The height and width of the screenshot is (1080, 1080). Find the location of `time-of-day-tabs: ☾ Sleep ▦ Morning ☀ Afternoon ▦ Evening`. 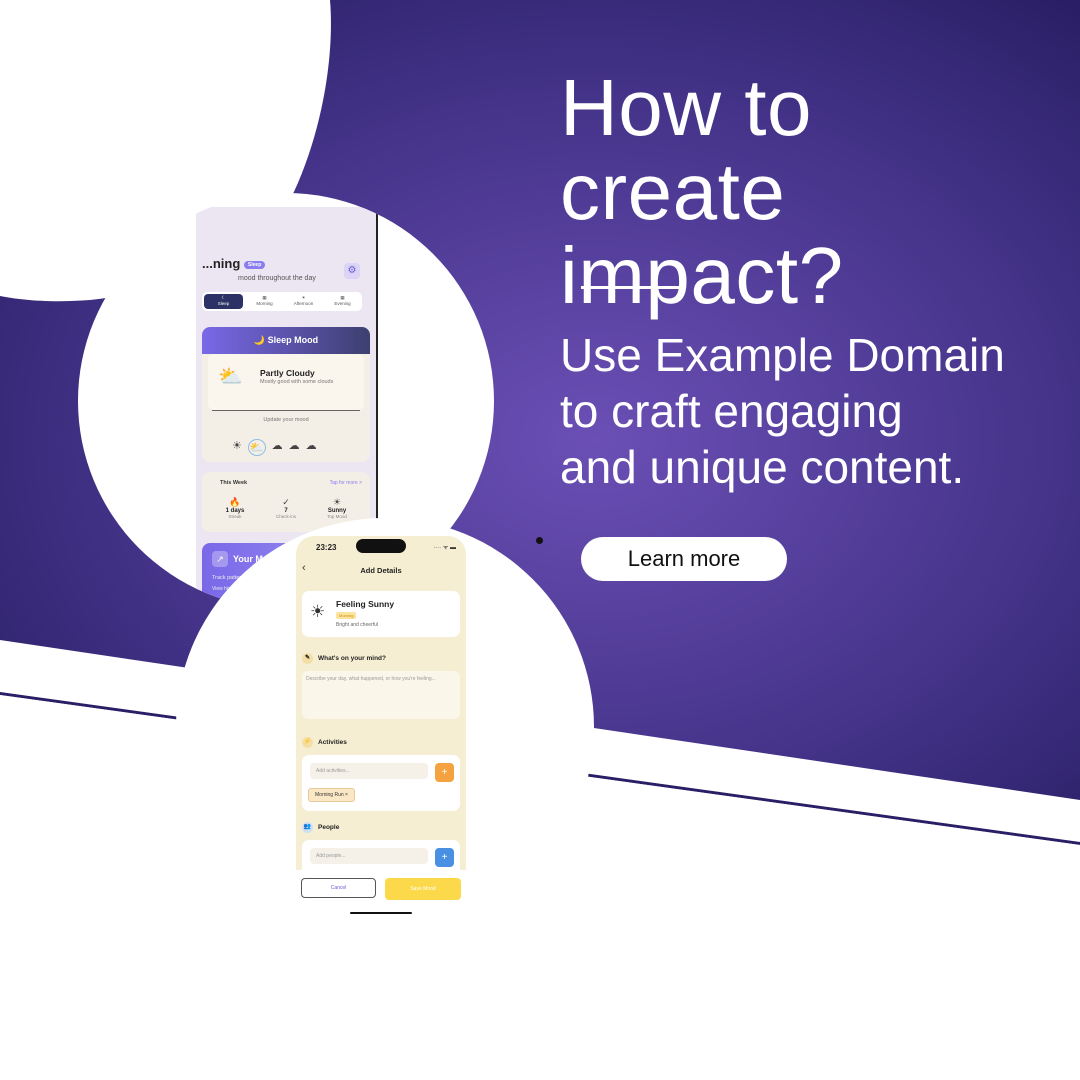

time-of-day-tabs: ☾ Sleep ▦ Morning ☀ Afternoon ▦ Evening is located at coordinates (282, 301).